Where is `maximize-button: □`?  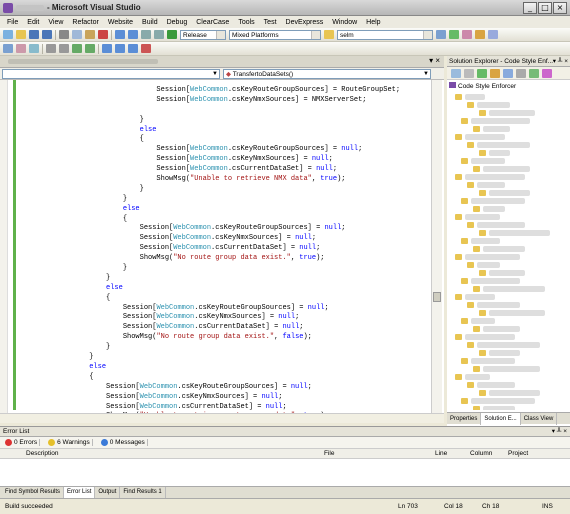
maximize-button: □ is located at coordinates (545, 8).